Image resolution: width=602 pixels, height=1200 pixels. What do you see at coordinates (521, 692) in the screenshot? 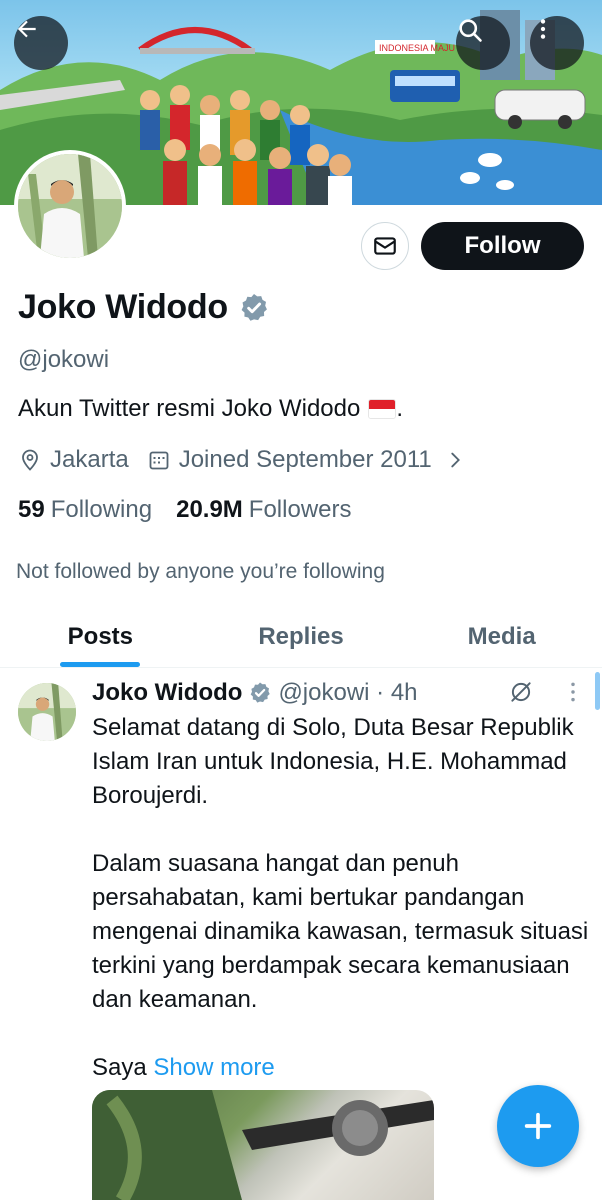
I see `grok-icon` at bounding box center [521, 692].